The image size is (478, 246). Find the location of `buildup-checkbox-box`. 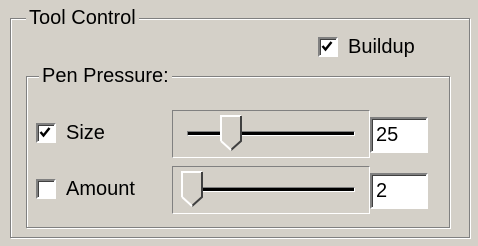

buildup-checkbox-box is located at coordinates (328, 47).